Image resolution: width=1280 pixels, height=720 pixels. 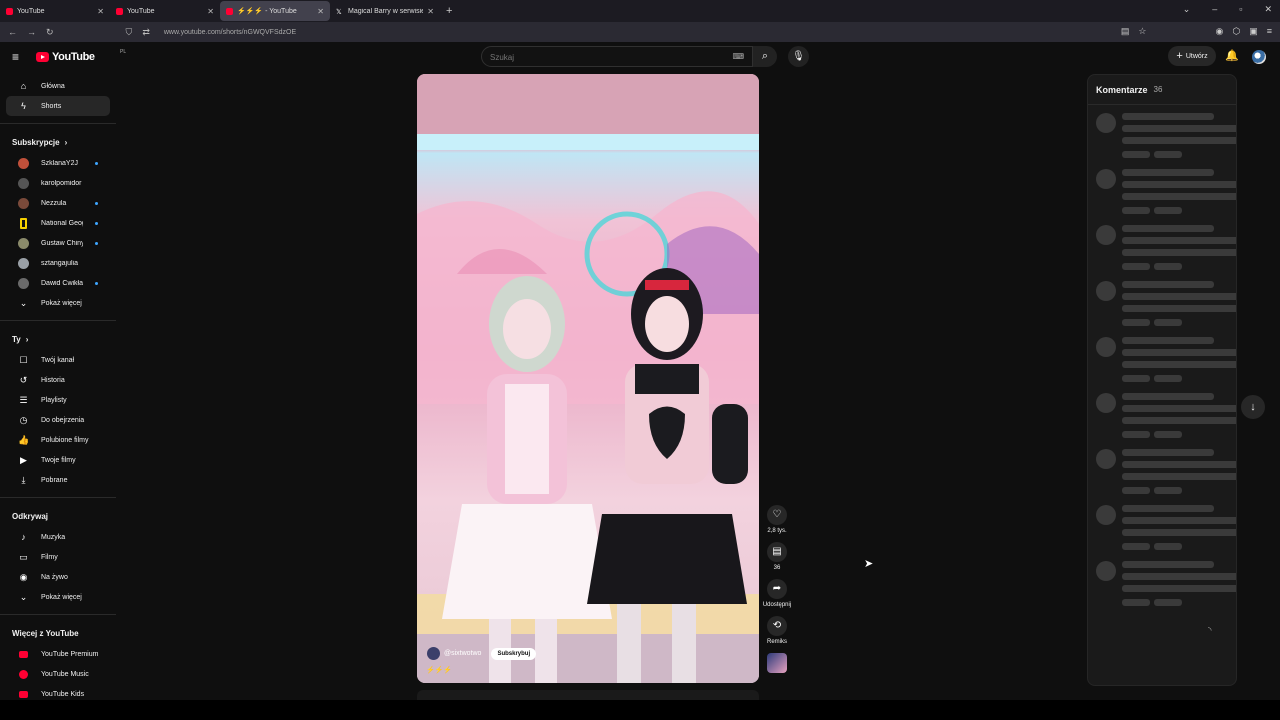 What do you see at coordinates (230, 32) in the screenshot?
I see `url-text: www.youtube.com/shorts/nGWQVFSdzOE` at bounding box center [230, 32].